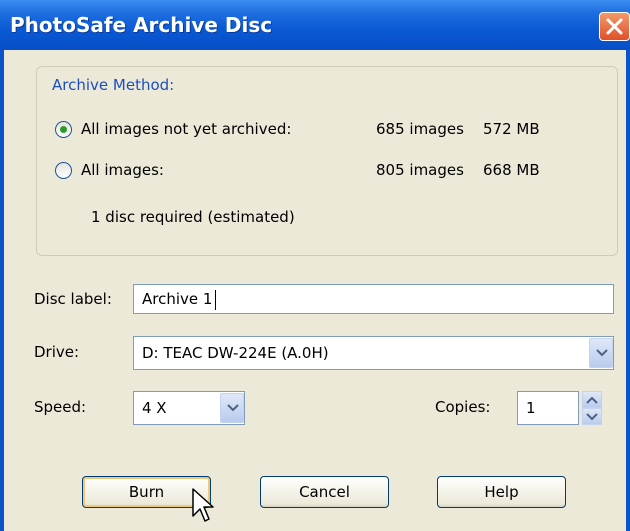 This screenshot has width=630, height=531. I want to click on chevron-up-icon, so click(592, 400).